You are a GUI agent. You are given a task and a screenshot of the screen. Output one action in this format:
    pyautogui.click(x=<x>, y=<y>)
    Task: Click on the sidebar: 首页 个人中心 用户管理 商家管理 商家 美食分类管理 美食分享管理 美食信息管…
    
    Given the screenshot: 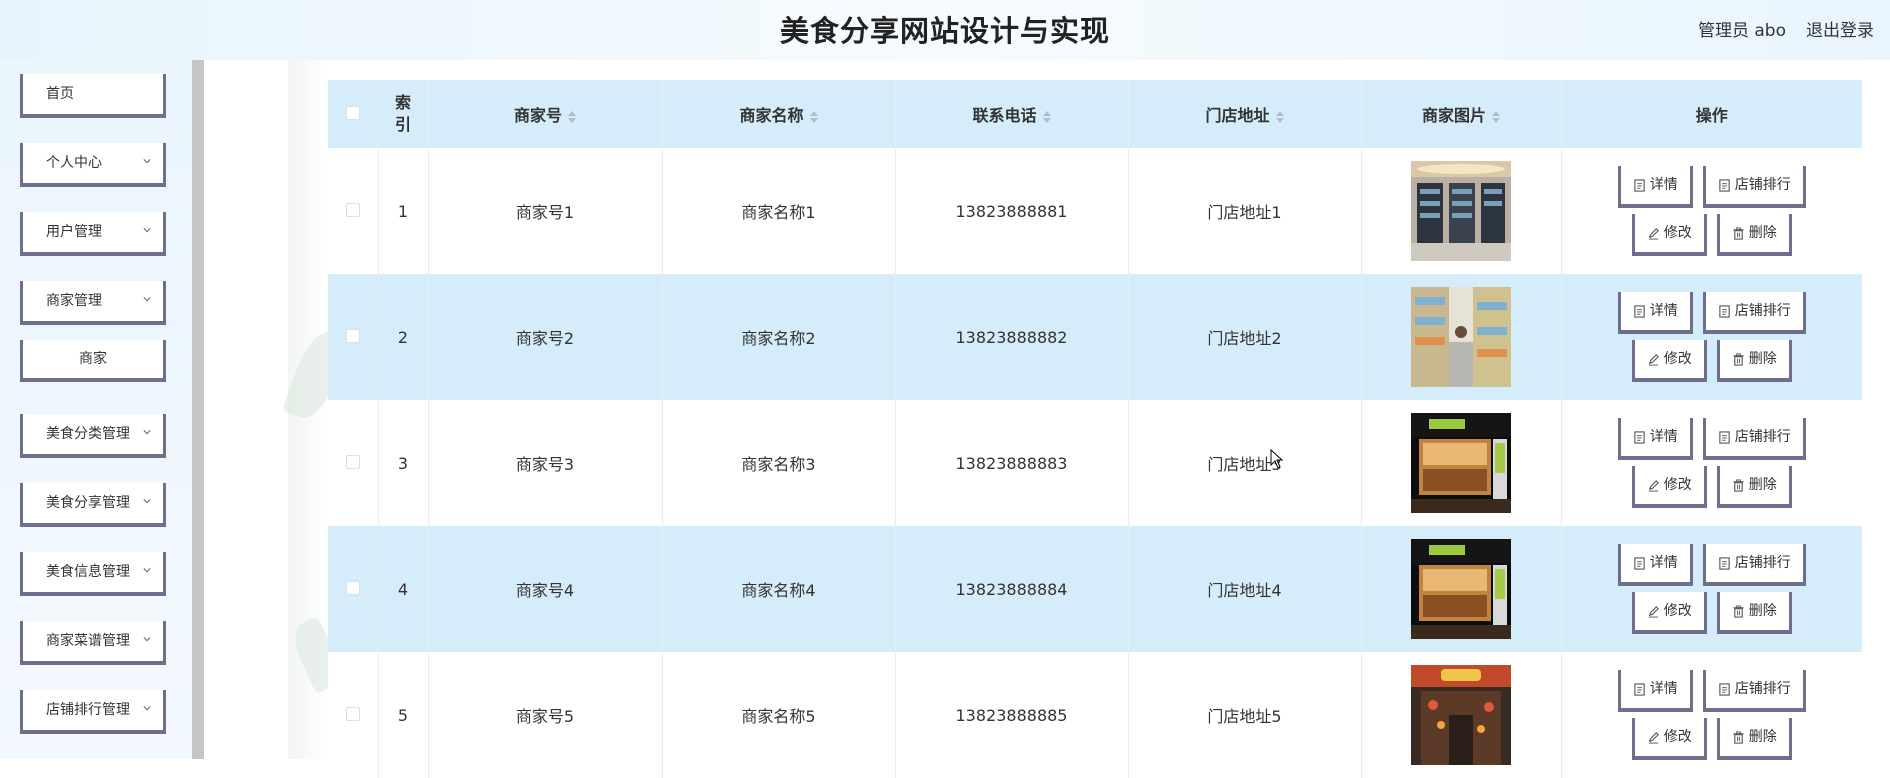 What is the action you would take?
    pyautogui.click(x=96, y=409)
    